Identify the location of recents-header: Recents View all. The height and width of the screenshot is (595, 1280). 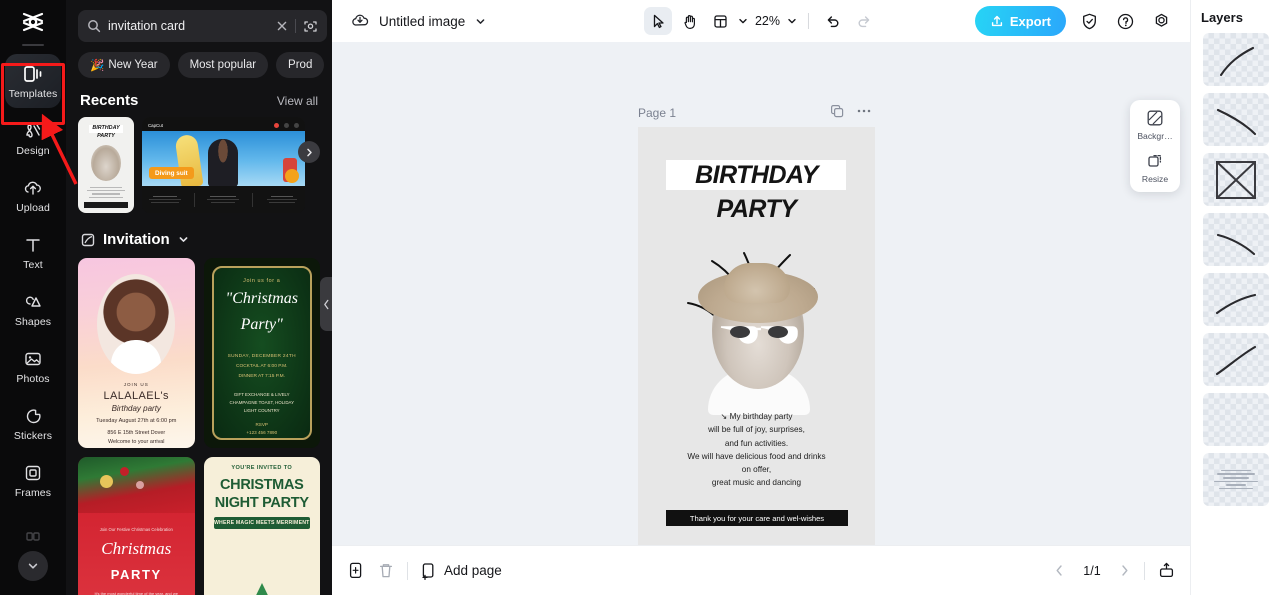
(199, 93).